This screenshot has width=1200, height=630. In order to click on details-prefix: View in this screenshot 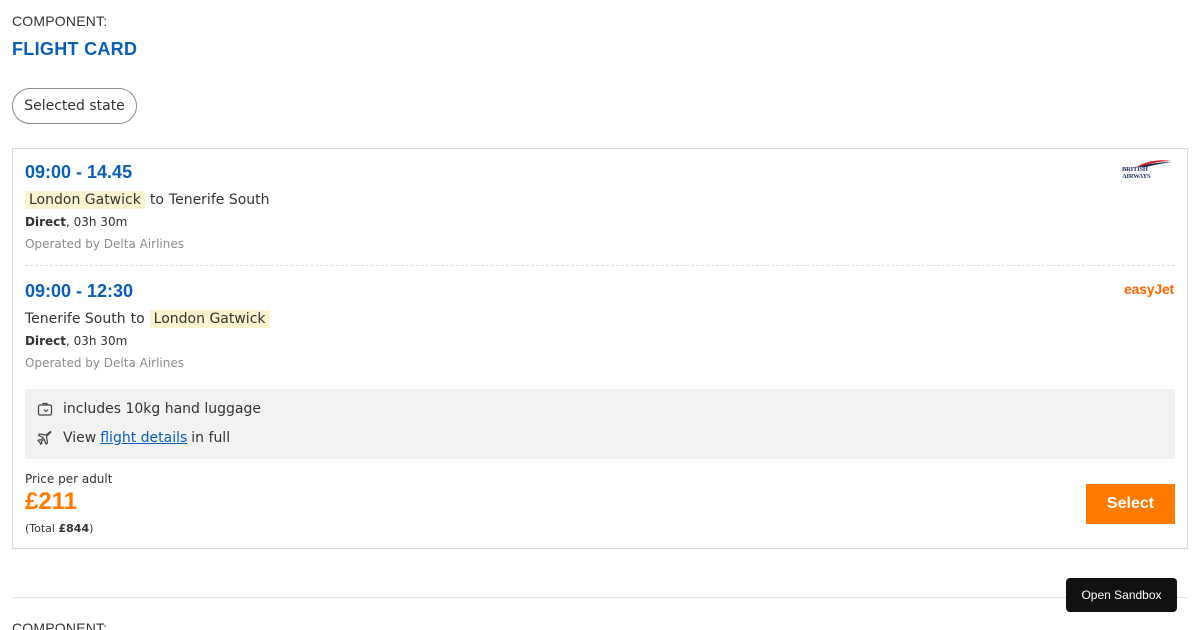, I will do `click(80, 438)`.